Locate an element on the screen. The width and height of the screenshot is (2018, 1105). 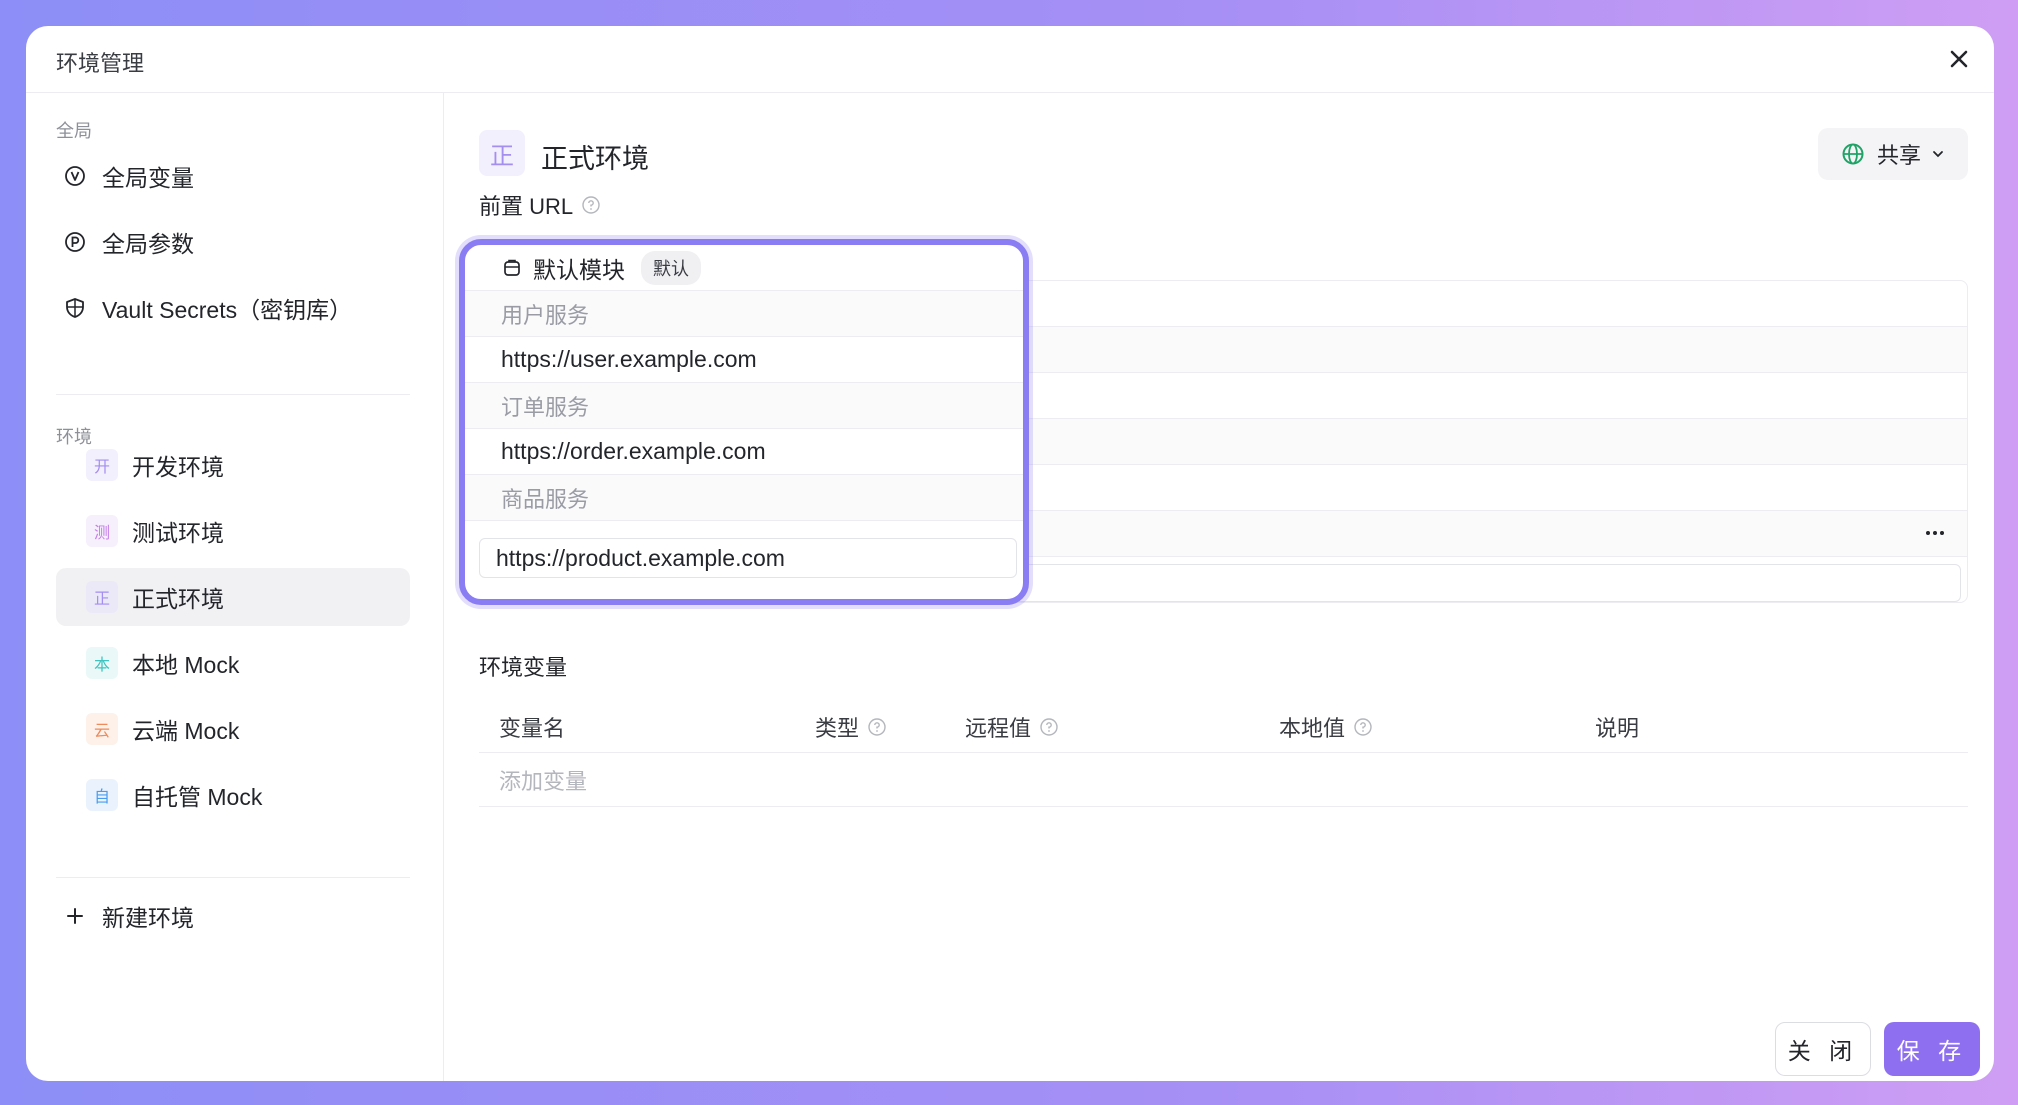
save-button: 保 存 is located at coordinates (1932, 1049).